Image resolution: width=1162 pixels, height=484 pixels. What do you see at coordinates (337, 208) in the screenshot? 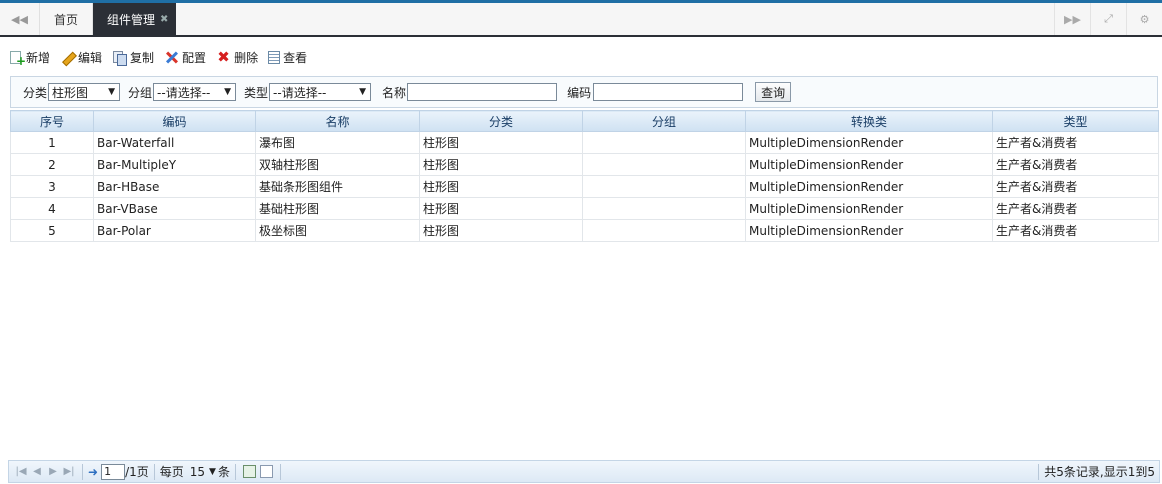
I see `cell-name: 基础柱形图` at bounding box center [337, 208].